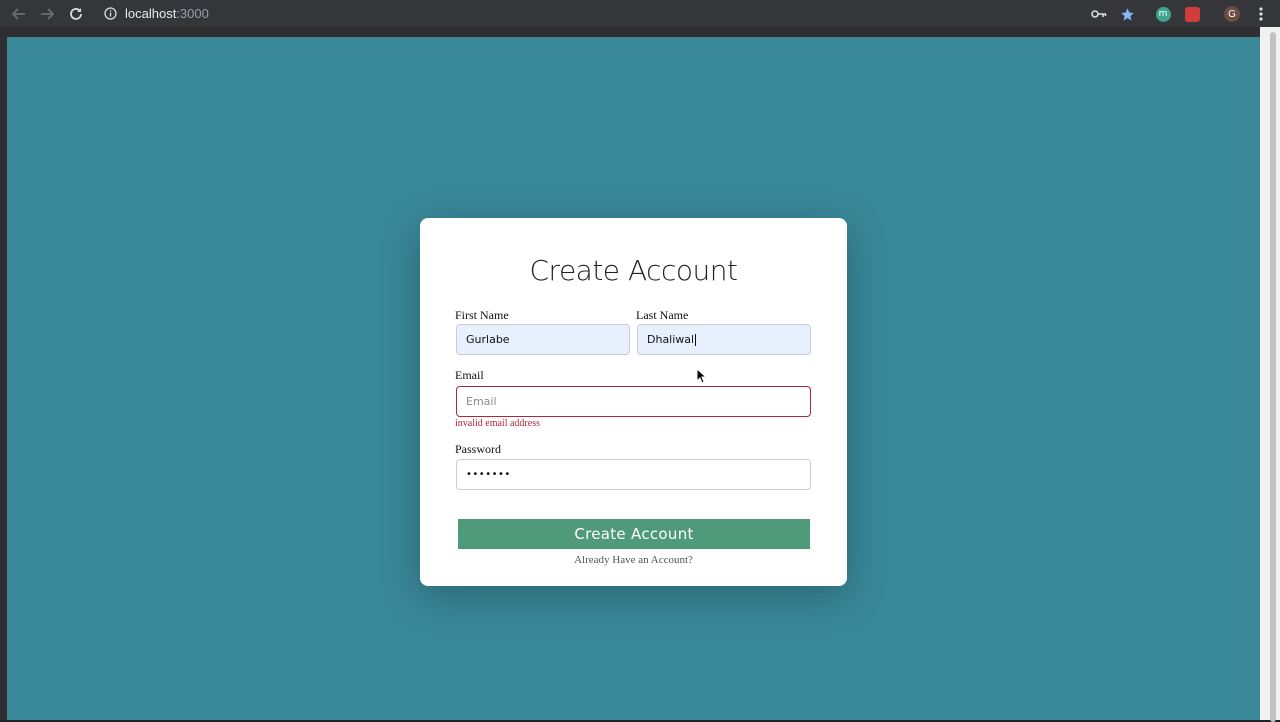 Image resolution: width=1280 pixels, height=722 pixels. What do you see at coordinates (724, 339) in the screenshot?
I see `last-name-input: Dhaliwal` at bounding box center [724, 339].